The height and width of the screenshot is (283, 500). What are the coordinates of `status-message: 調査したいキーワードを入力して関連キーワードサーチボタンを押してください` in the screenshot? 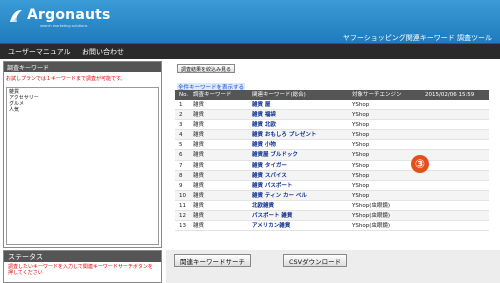 It's located at (80, 270).